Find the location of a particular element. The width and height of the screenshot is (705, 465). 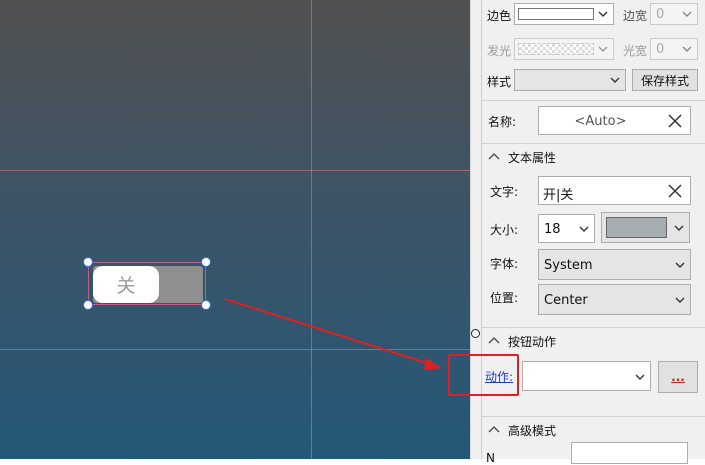

text-properties-header: 文本属性 is located at coordinates (593, 157).